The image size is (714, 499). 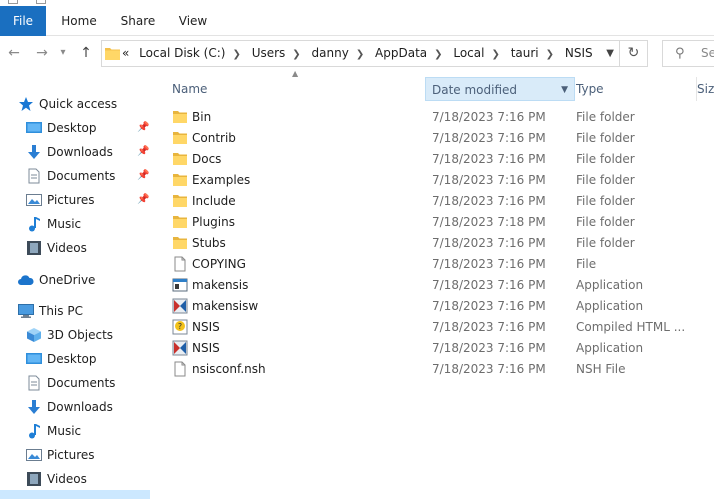 I want to click on file-row: Docs 7/18/2023 7:16 PM File folder, so click(x=432, y=159).